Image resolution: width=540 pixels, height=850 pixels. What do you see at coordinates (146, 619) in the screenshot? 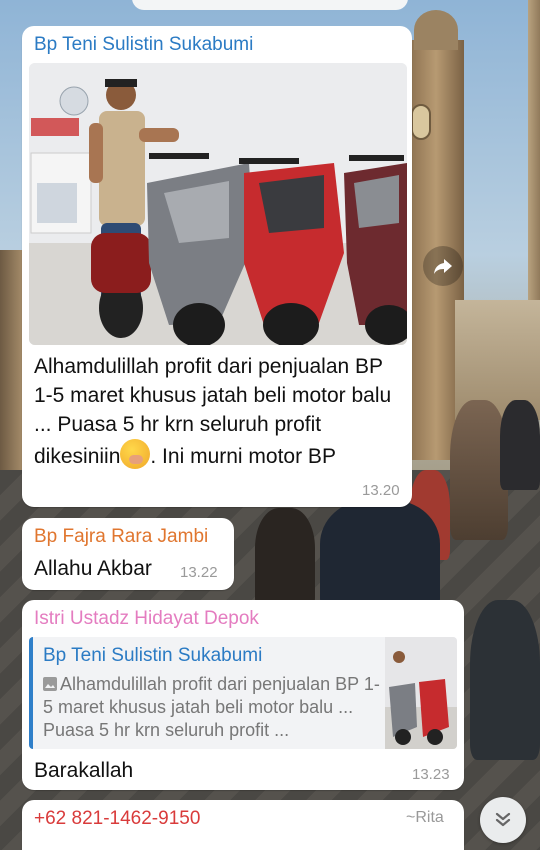
I see `sender-name: Istri Ustadz Hidayat Depok` at bounding box center [146, 619].